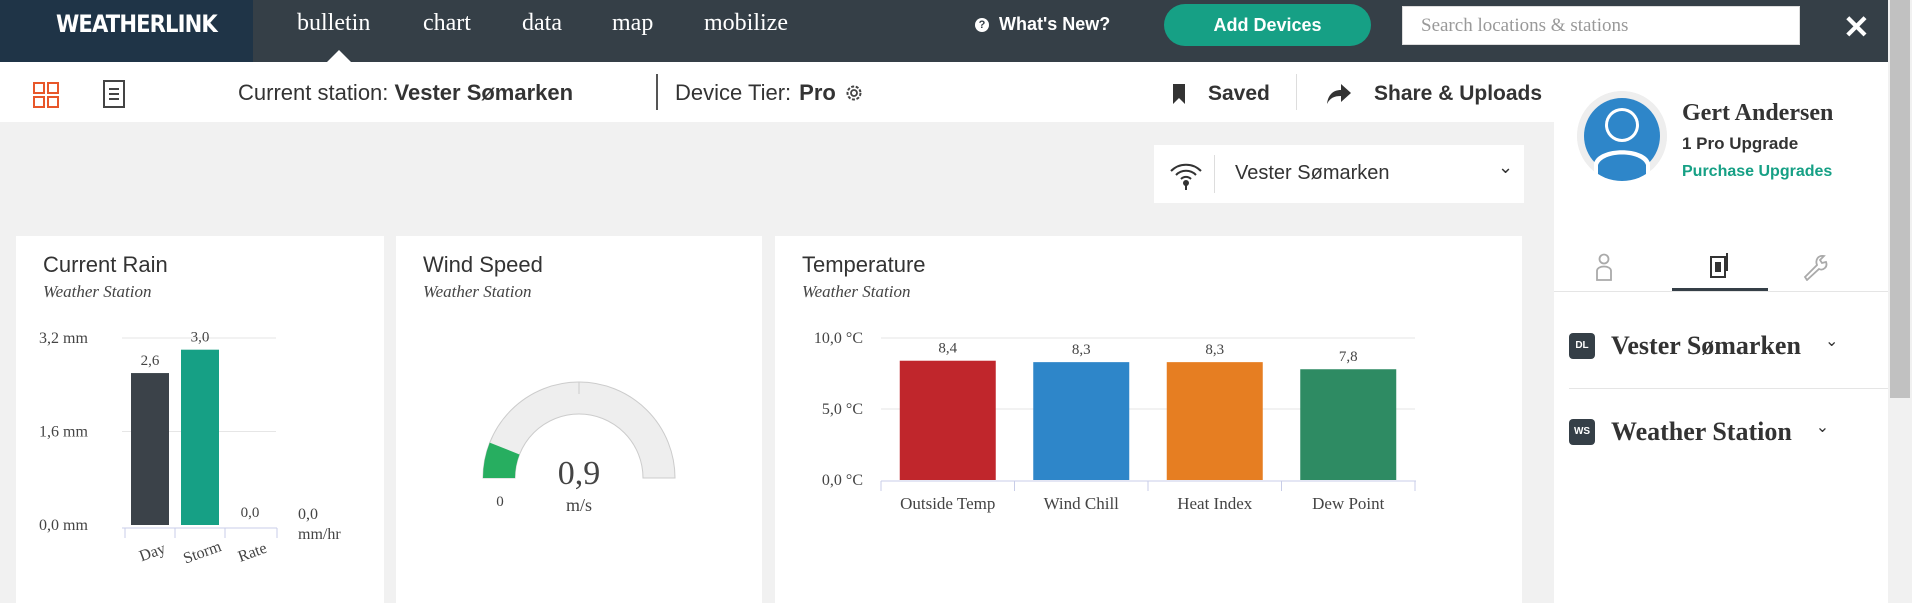 The image size is (1912, 603). What do you see at coordinates (1757, 172) in the screenshot?
I see `purchase-upgrades-link: Purchase Upgrades` at bounding box center [1757, 172].